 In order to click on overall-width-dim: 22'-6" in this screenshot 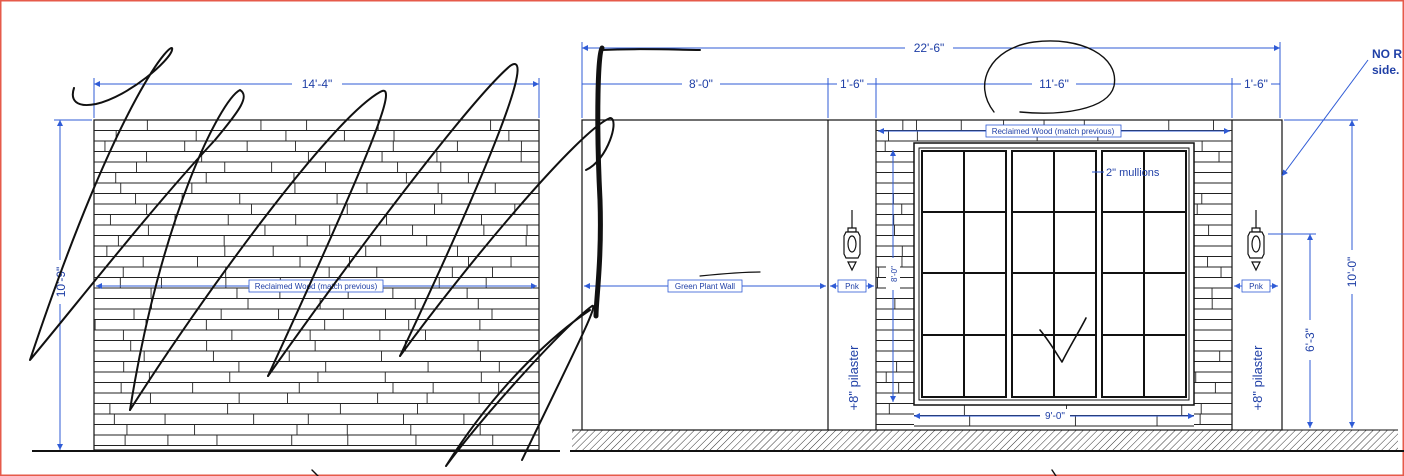, I will do `click(929, 48)`.